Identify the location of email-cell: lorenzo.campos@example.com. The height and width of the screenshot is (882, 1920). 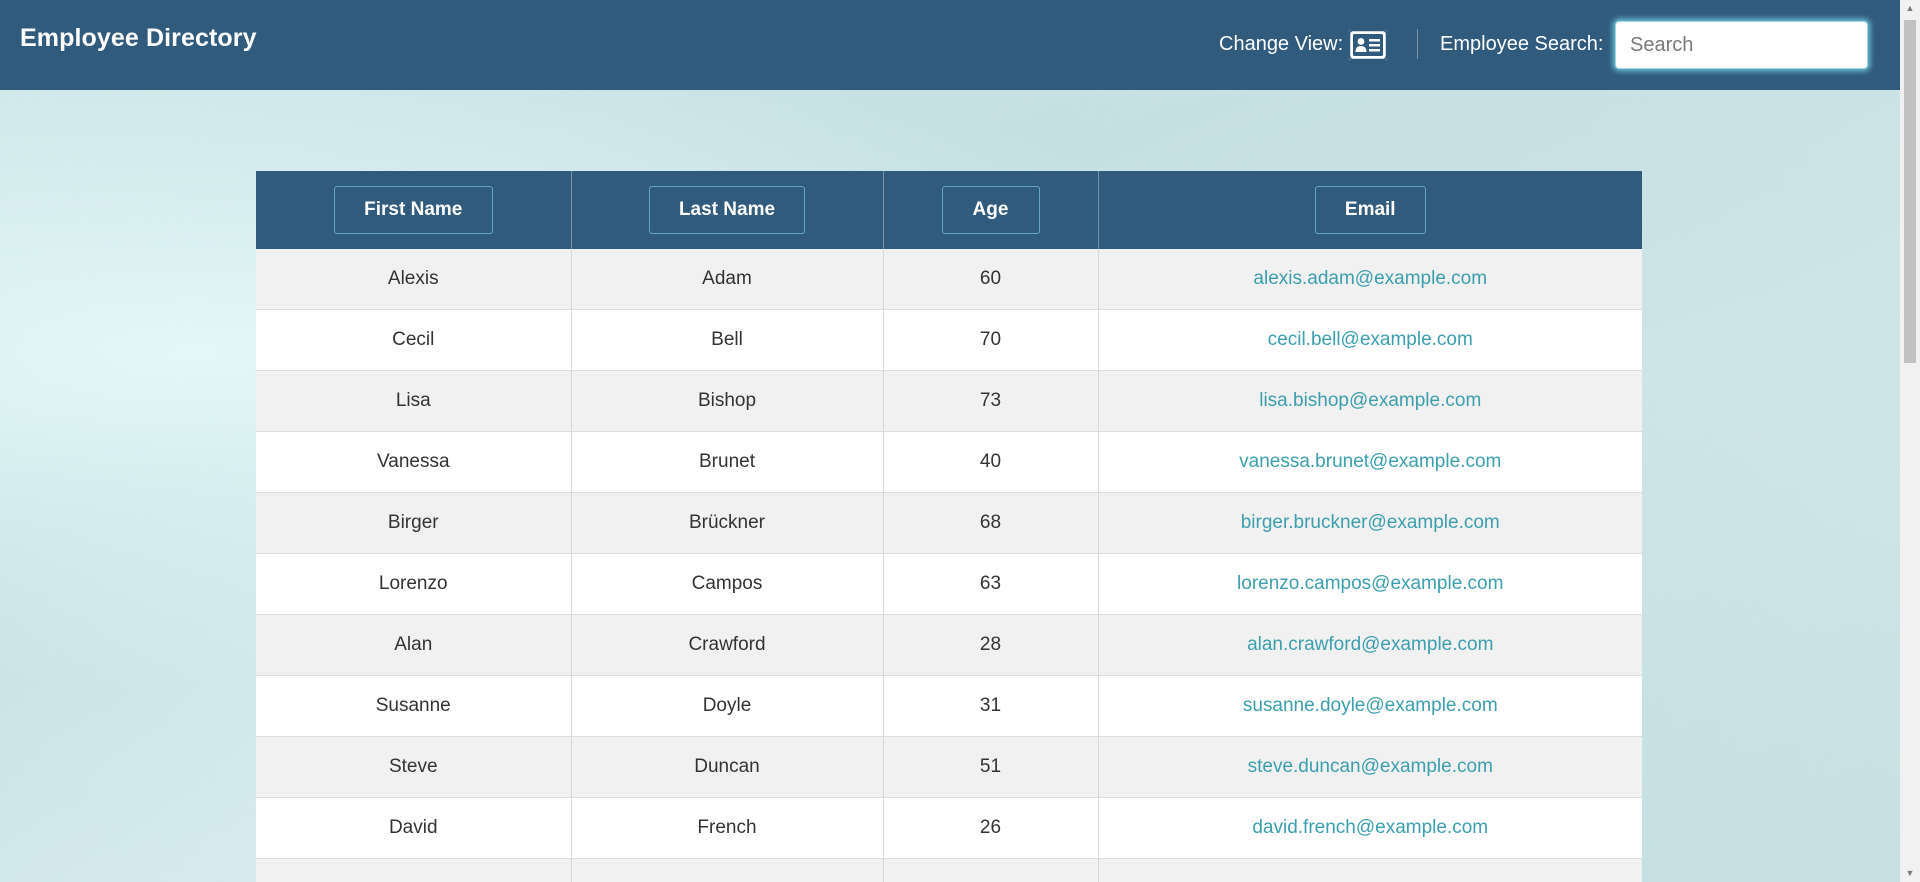
(1370, 584).